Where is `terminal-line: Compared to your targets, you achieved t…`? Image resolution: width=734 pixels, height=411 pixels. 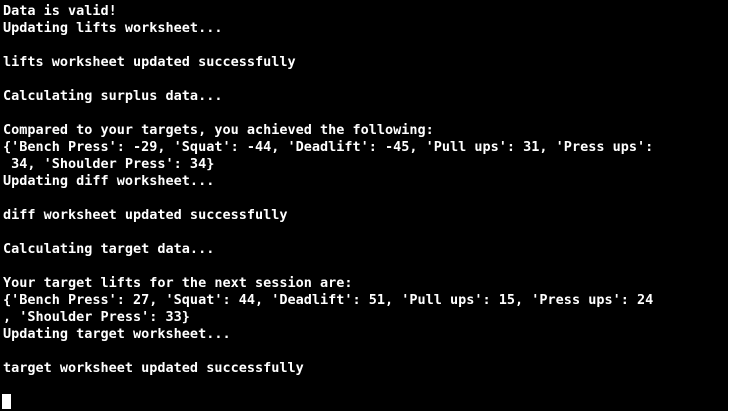 terminal-line: Compared to your targets, you achieved t… is located at coordinates (218, 130).